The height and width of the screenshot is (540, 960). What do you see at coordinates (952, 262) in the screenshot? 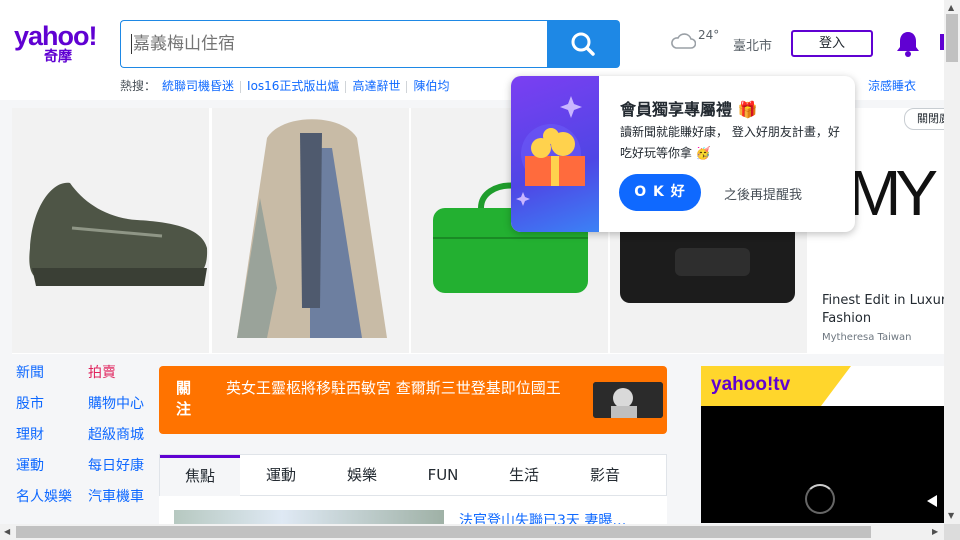
I see `vertical-scrollbar` at bounding box center [952, 262].